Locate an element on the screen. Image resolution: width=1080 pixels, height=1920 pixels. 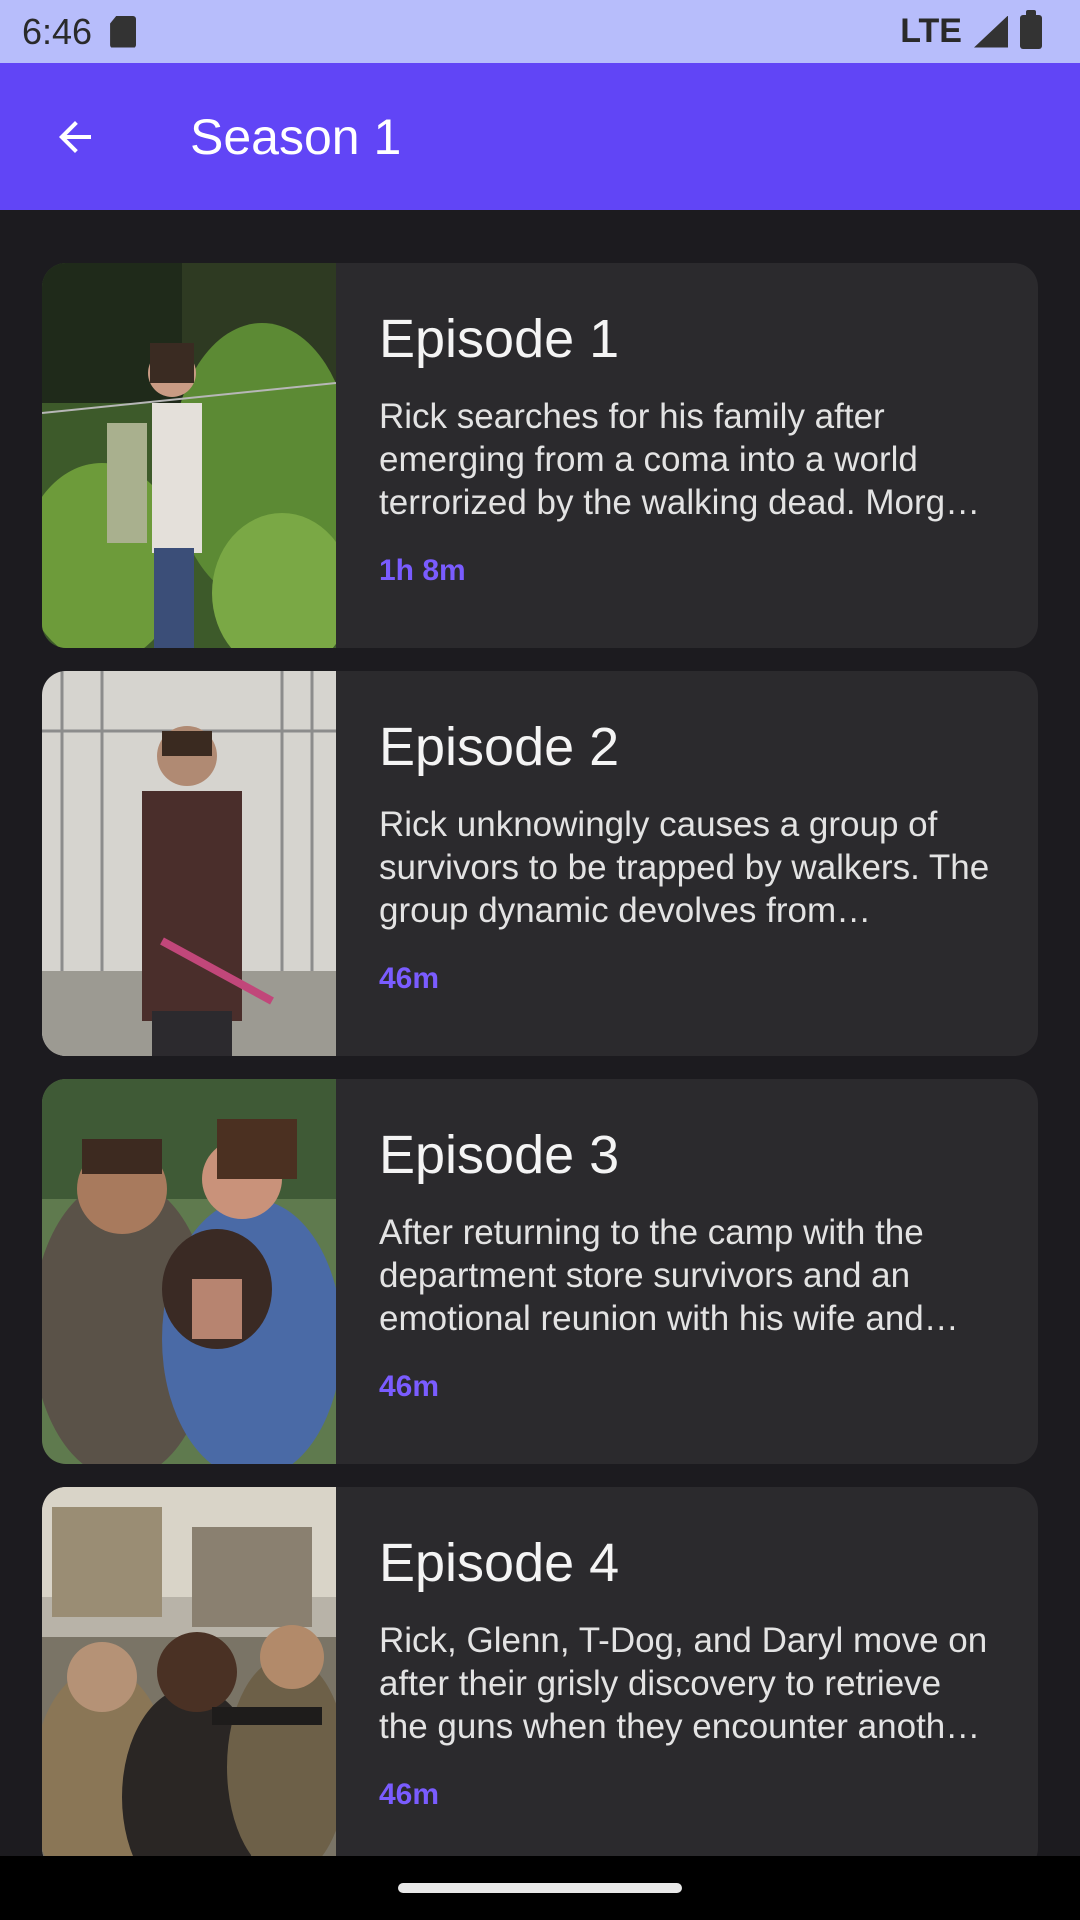
episode-title: Episode 1 is located at coordinates (499, 339).